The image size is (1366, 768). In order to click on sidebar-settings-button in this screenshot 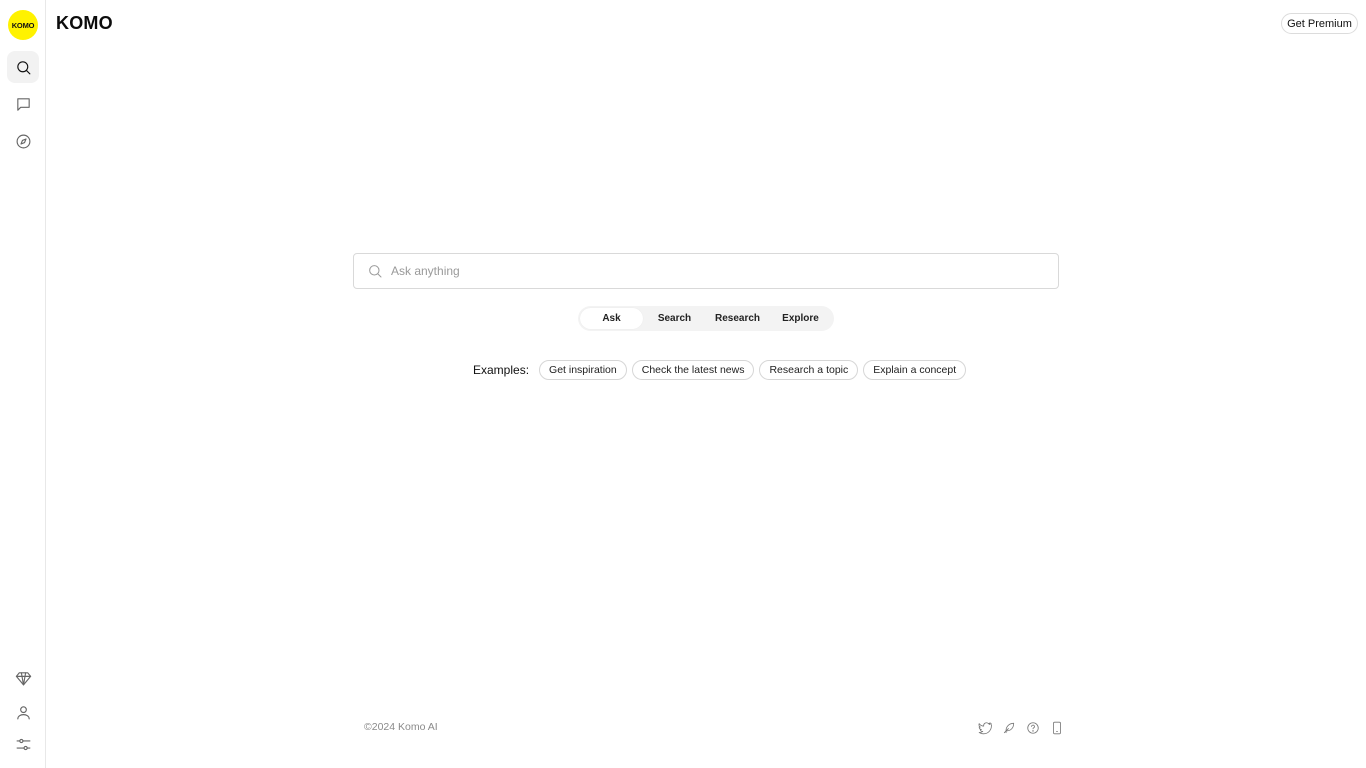, I will do `click(23, 744)`.